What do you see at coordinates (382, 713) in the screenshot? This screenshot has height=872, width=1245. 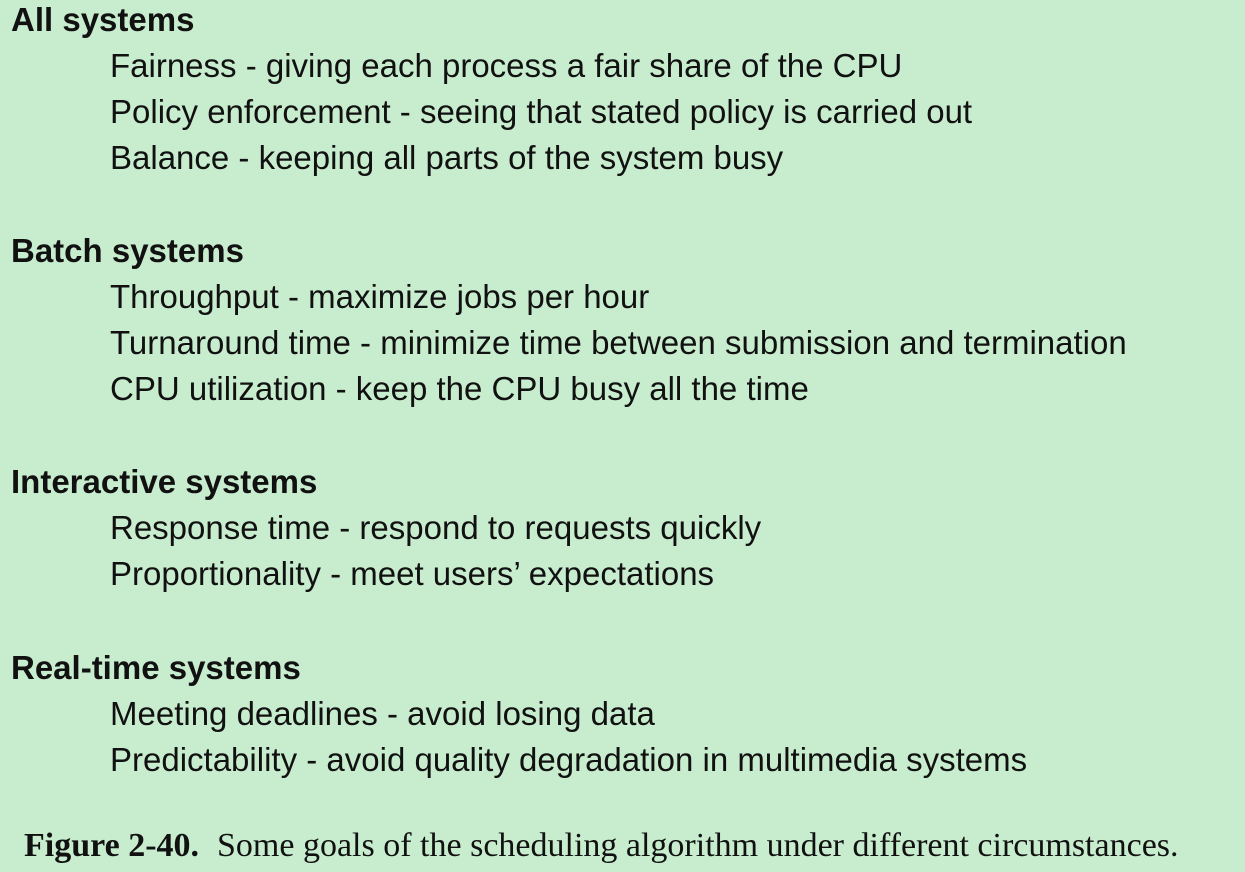 I see `goal-item-meeting-deadlines: Meeting deadlines - avoid losing data` at bounding box center [382, 713].